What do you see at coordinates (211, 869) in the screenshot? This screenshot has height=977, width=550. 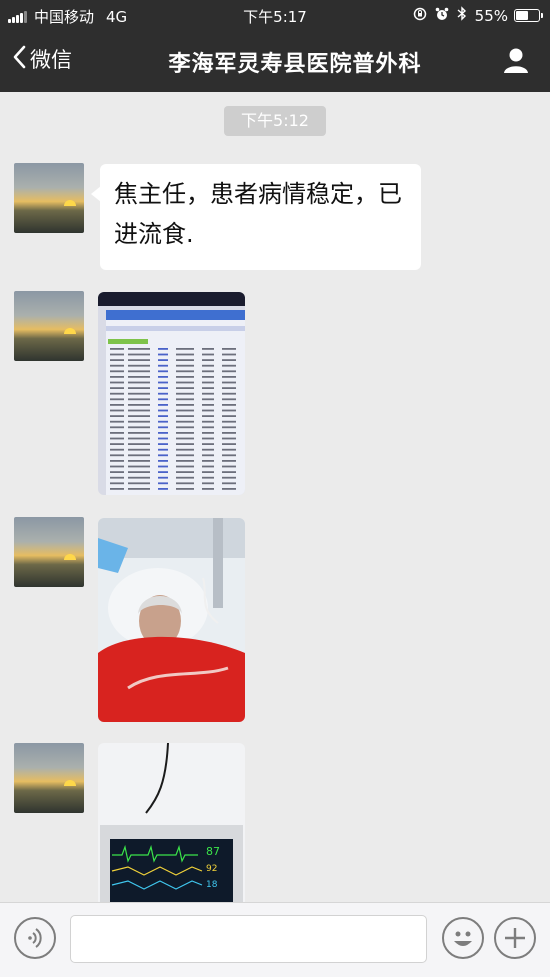 I see `svg-text: 92` at bounding box center [211, 869].